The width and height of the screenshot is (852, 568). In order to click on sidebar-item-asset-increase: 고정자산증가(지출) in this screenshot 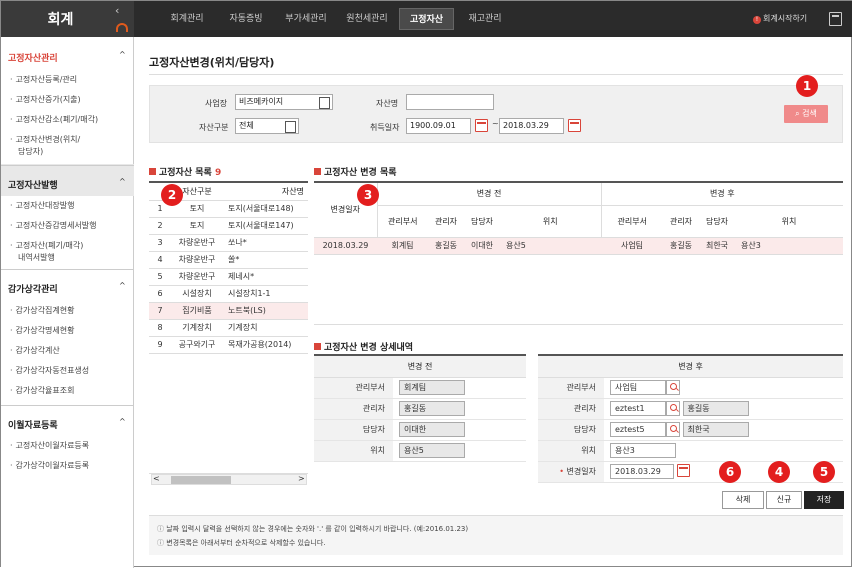, I will do `click(45, 99)`.